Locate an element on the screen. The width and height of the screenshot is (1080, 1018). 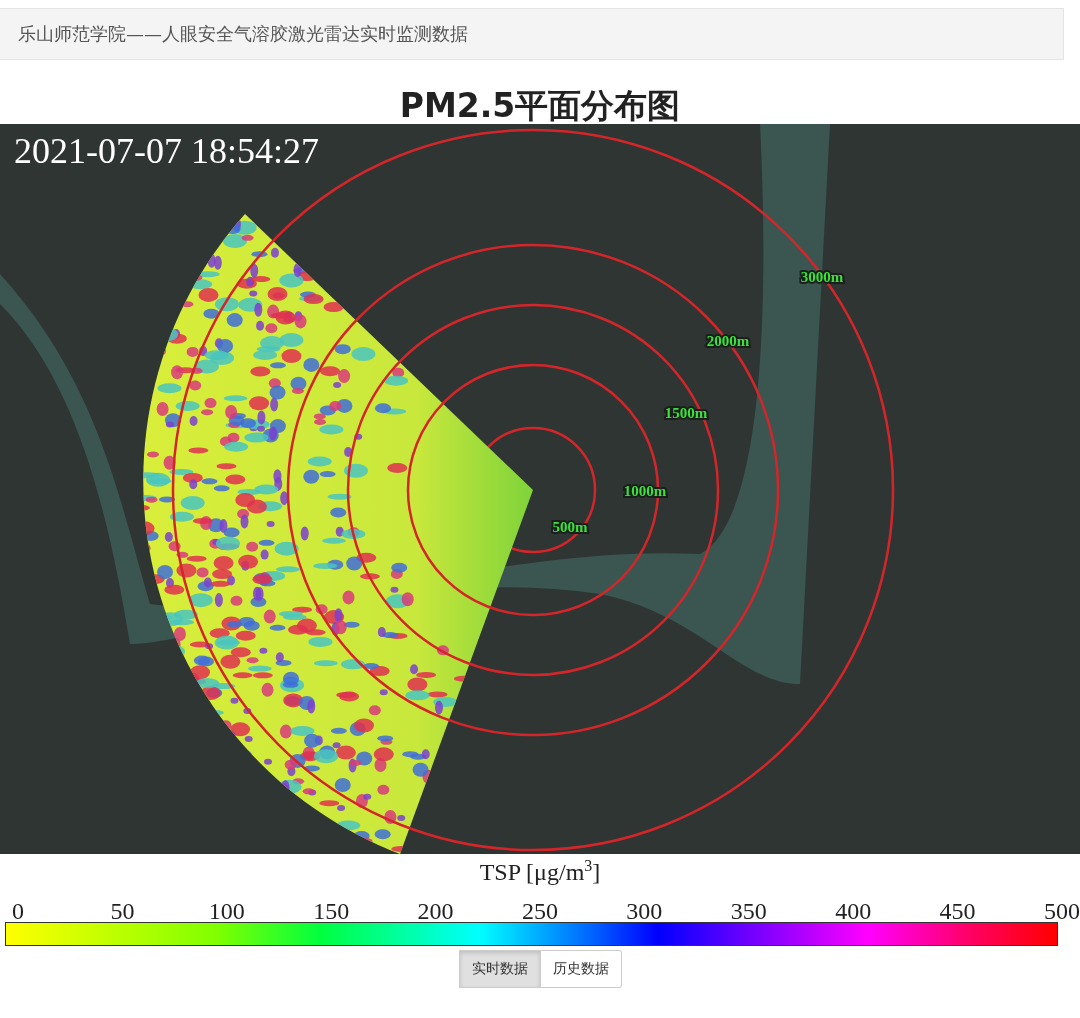
tick-label: 50 is located at coordinates (122, 909).